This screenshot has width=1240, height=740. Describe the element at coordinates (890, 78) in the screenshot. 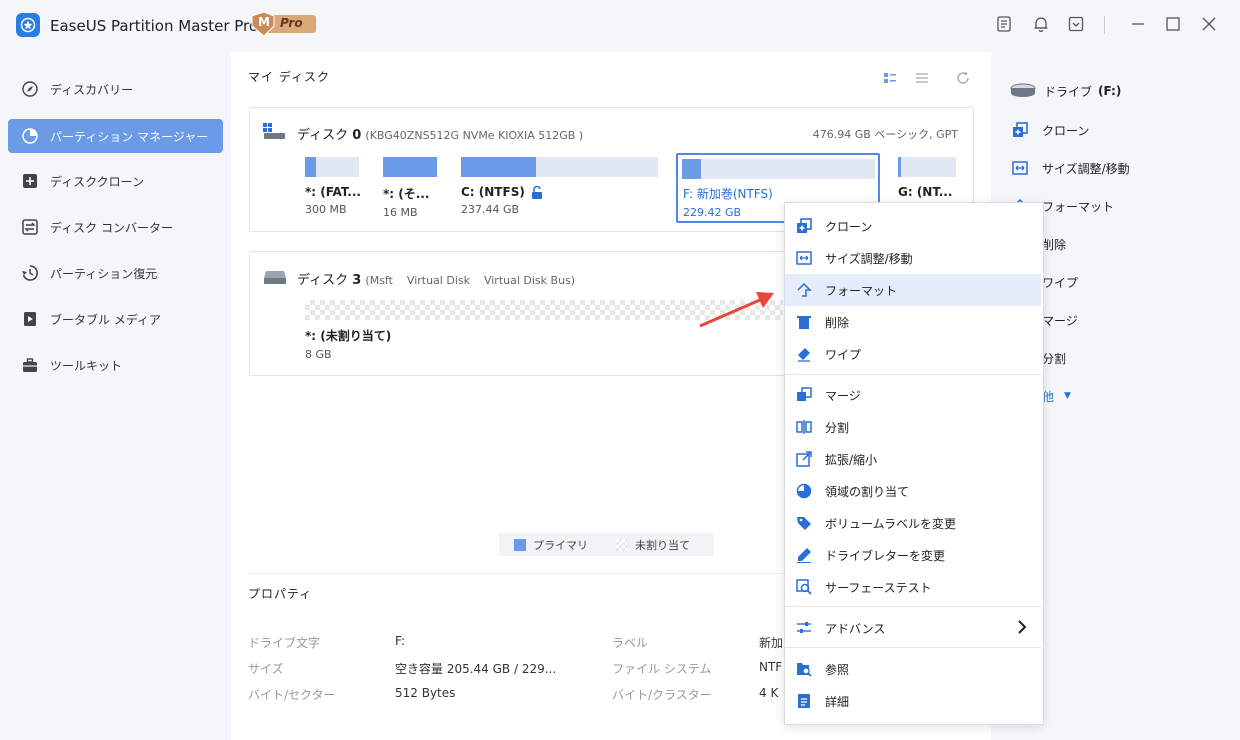

I see `grid-view-icon` at that location.